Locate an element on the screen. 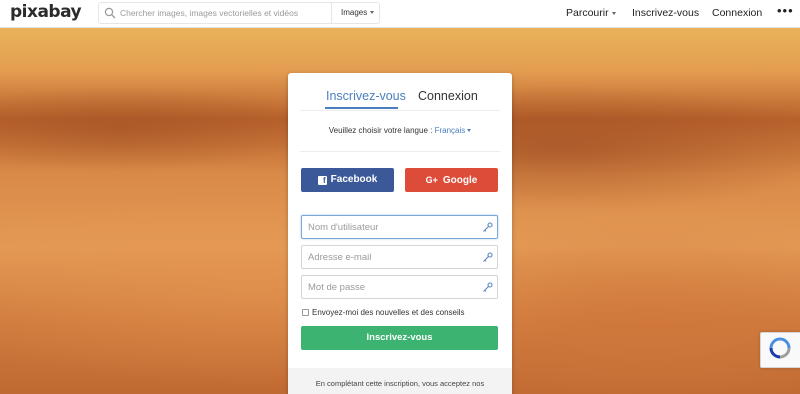  email-field is located at coordinates (399, 257).